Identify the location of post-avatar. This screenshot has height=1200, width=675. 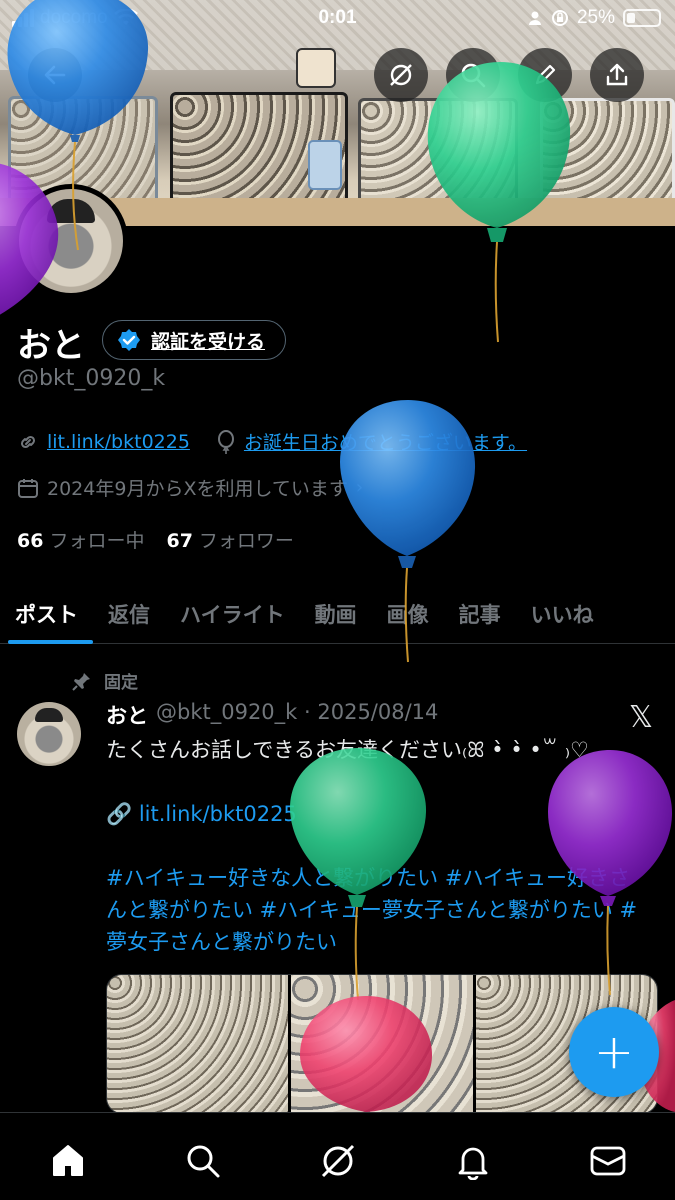
(49, 734).